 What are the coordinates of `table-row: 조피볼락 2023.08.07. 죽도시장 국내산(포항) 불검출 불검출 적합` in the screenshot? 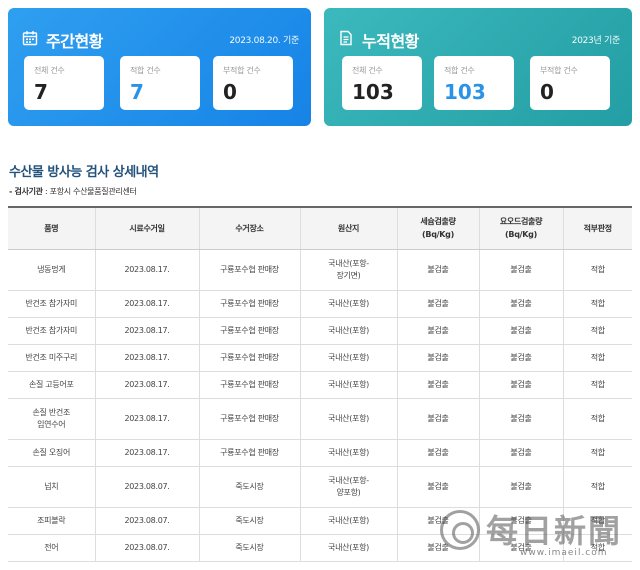 It's located at (320, 521).